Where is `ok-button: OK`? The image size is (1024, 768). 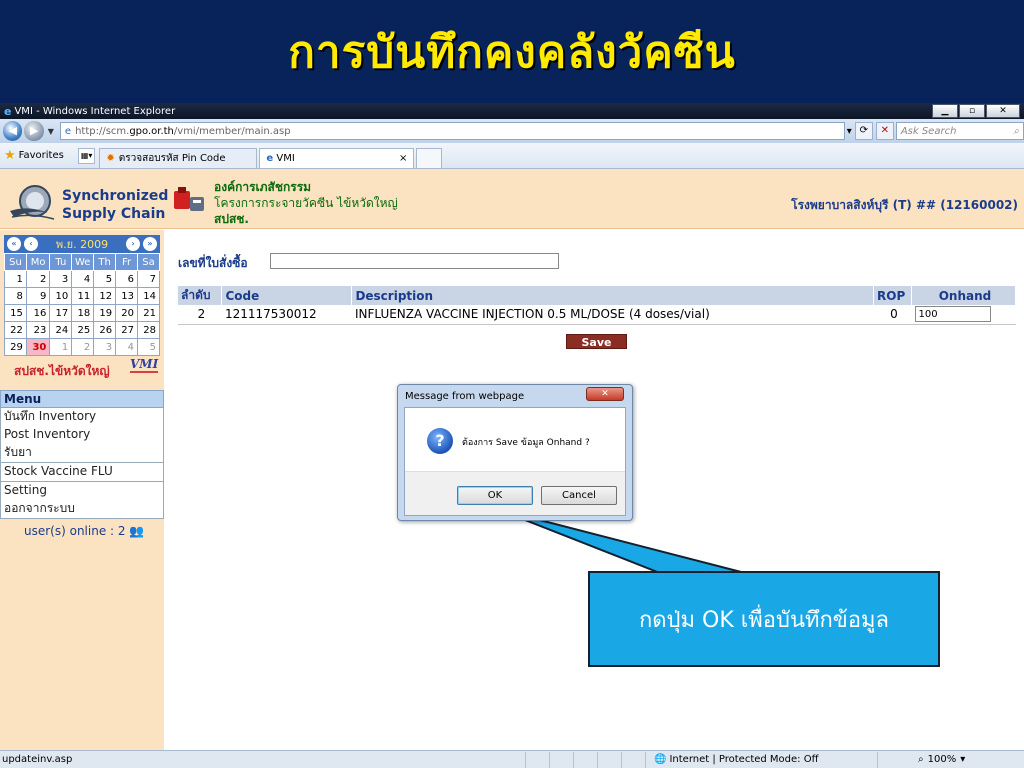 ok-button: OK is located at coordinates (495, 495).